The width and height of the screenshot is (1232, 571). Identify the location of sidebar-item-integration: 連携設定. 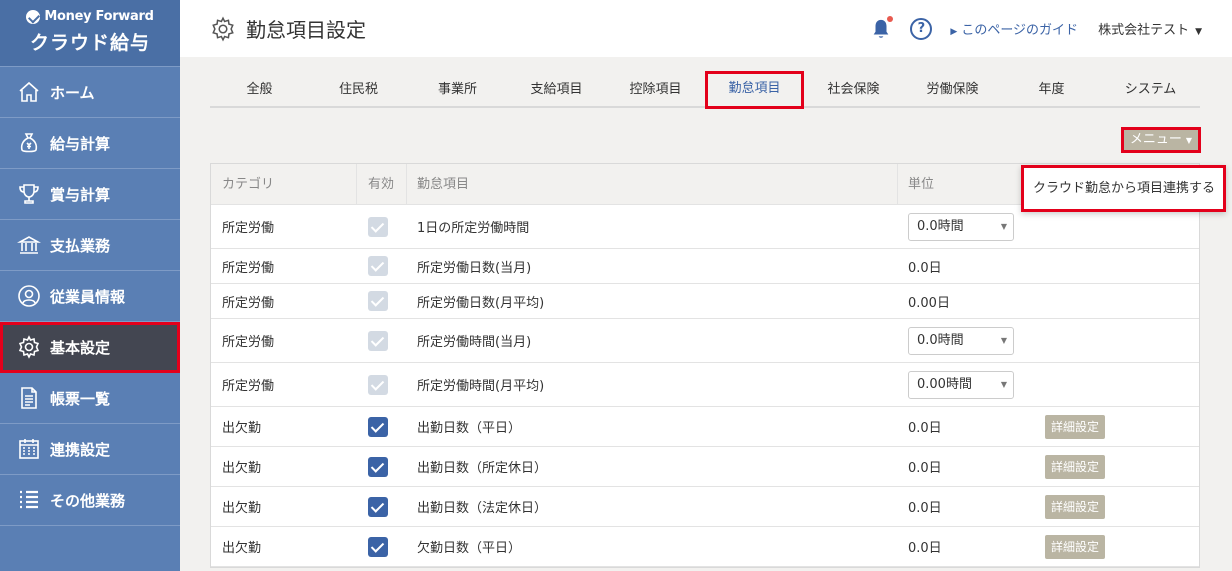
(90, 449).